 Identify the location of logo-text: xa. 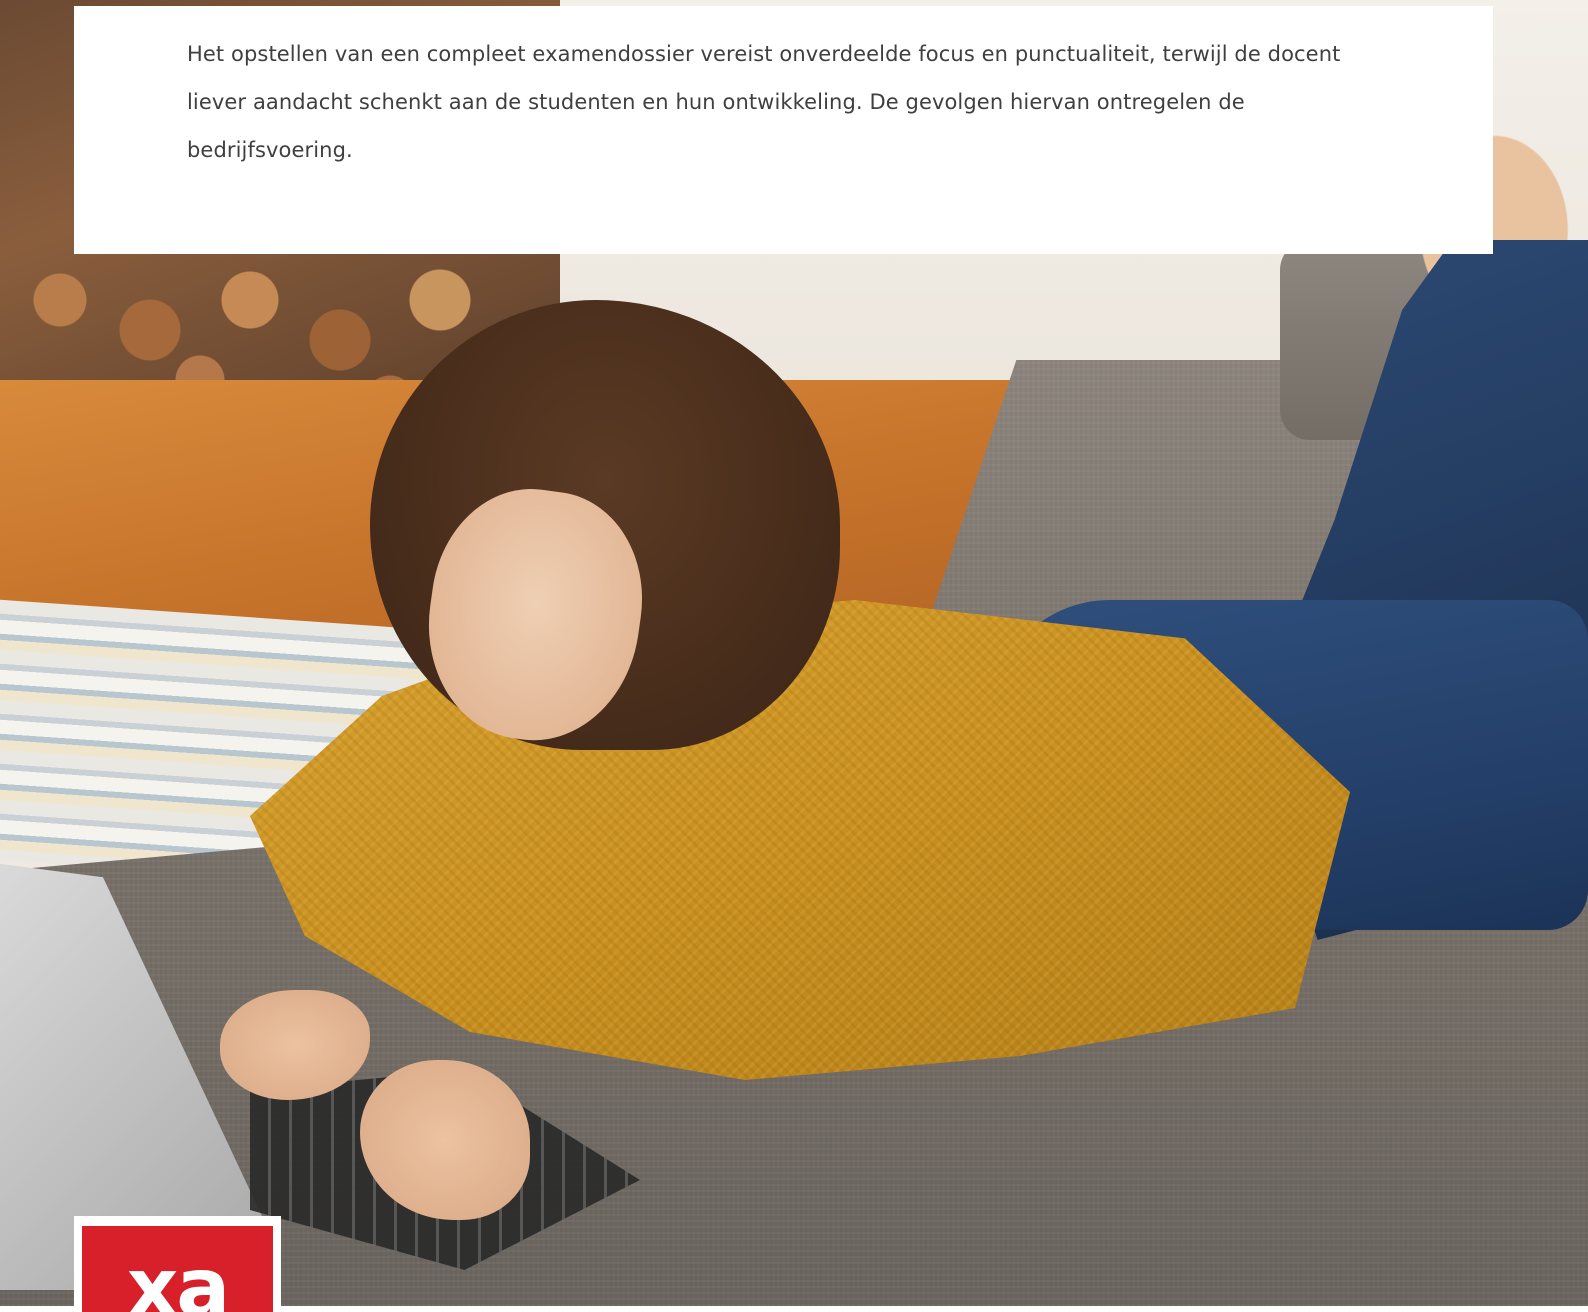
(178, 1276).